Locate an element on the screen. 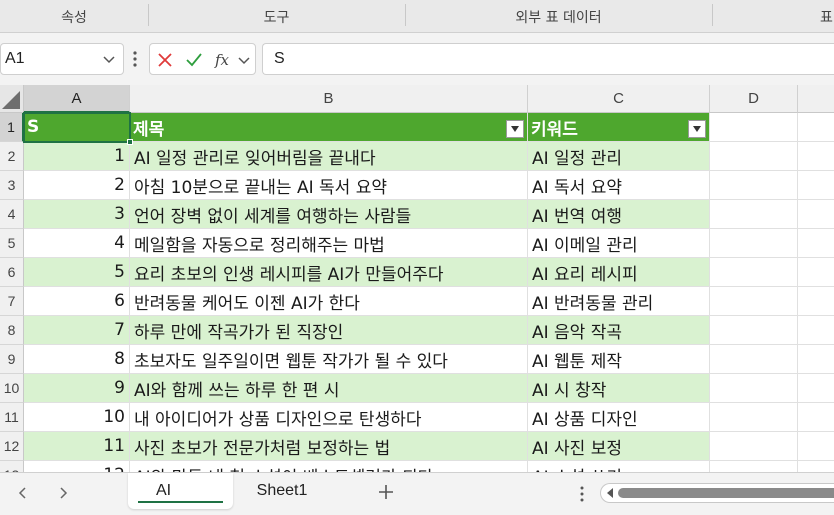 This screenshot has height=515, width=834. cell-keyword: AI 상품 디자인 is located at coordinates (619, 417).